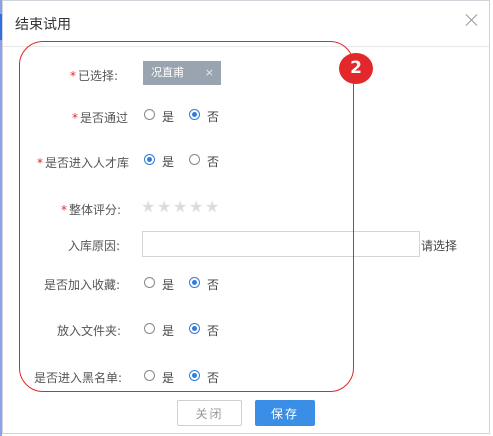 This screenshot has width=493, height=436. Describe the element at coordinates (194, 114) in the screenshot. I see `pass-no-radio` at that location.